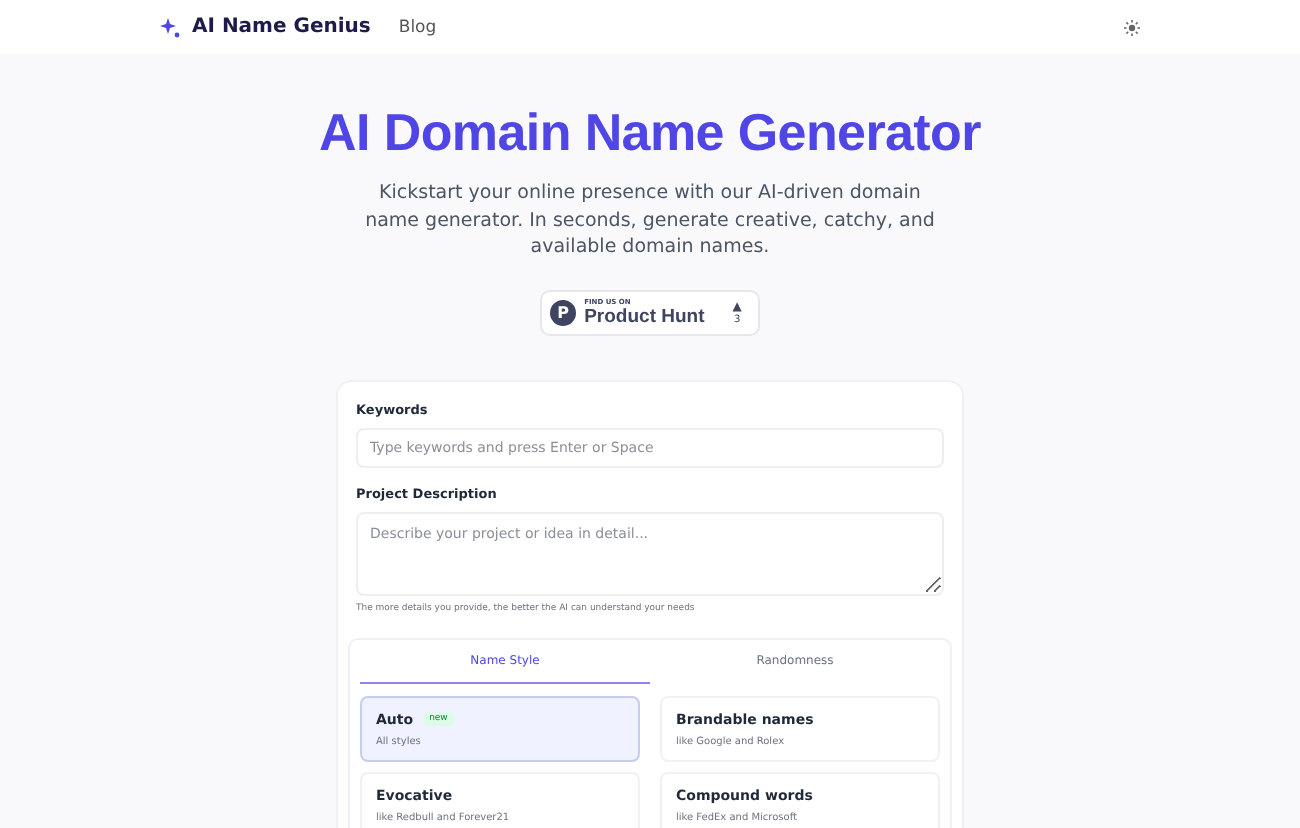  I want to click on page-title: AI Domain Name Generator, so click(650, 133).